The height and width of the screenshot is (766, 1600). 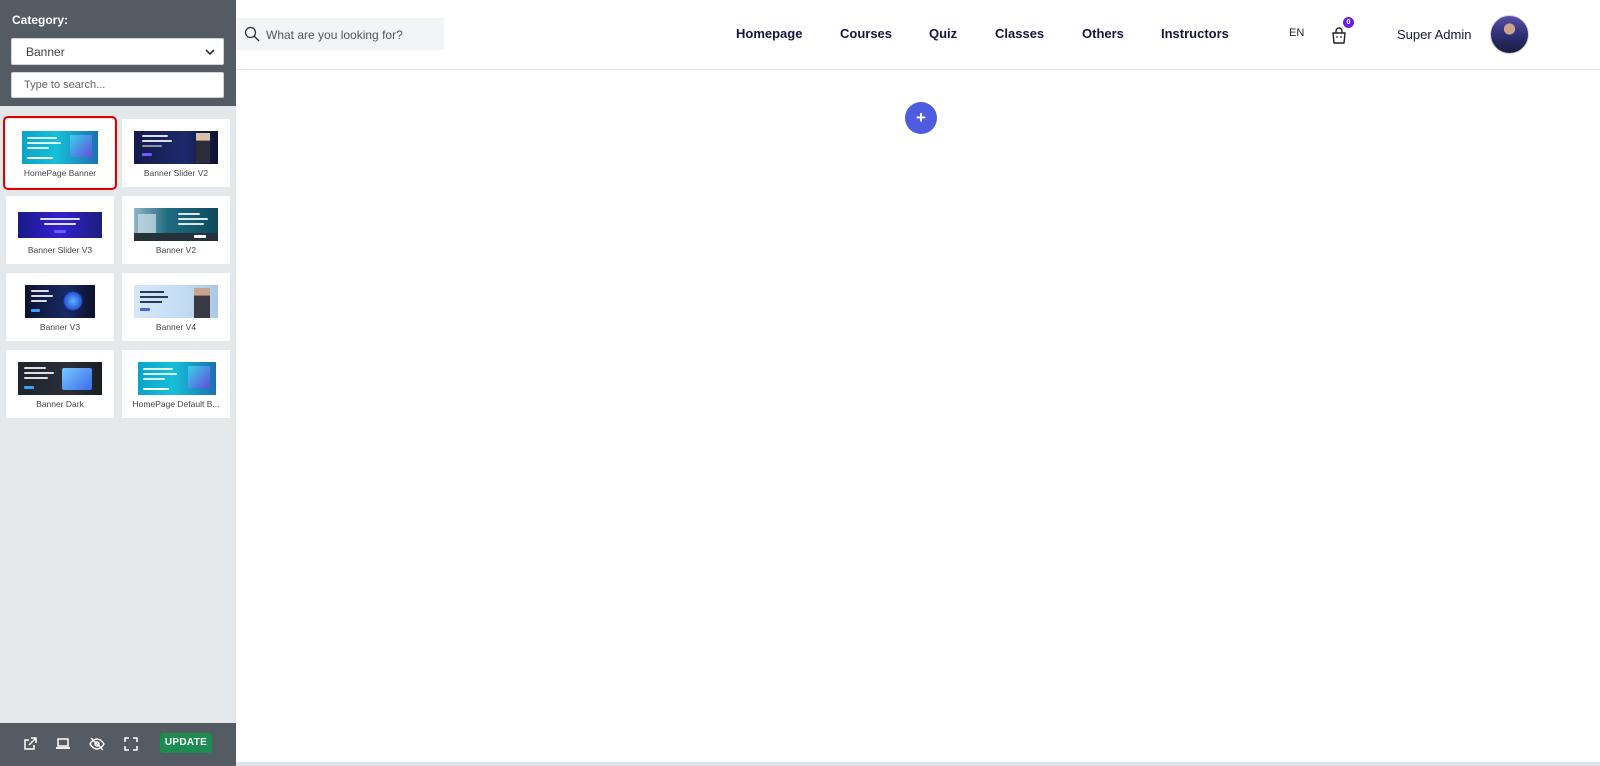 I want to click on search-icon, so click(x=252, y=34).